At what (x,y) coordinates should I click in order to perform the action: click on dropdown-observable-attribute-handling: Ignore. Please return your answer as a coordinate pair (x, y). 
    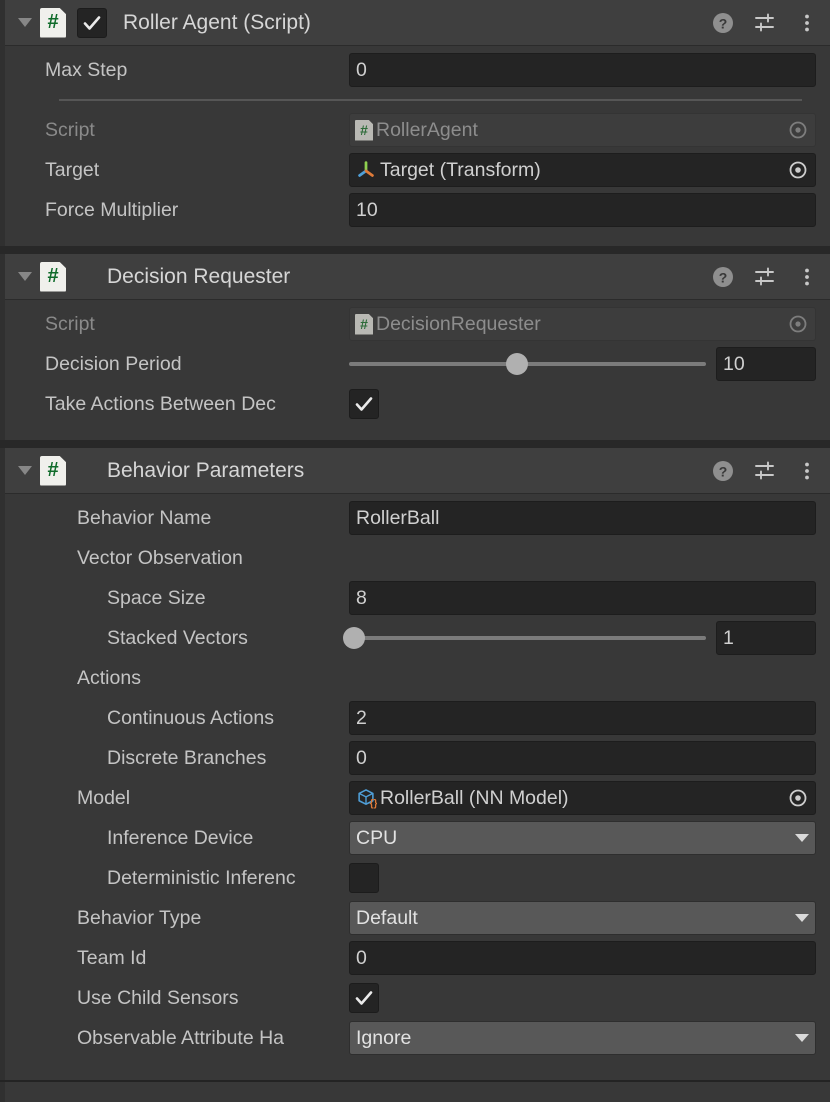
    Looking at the image, I should click on (582, 1038).